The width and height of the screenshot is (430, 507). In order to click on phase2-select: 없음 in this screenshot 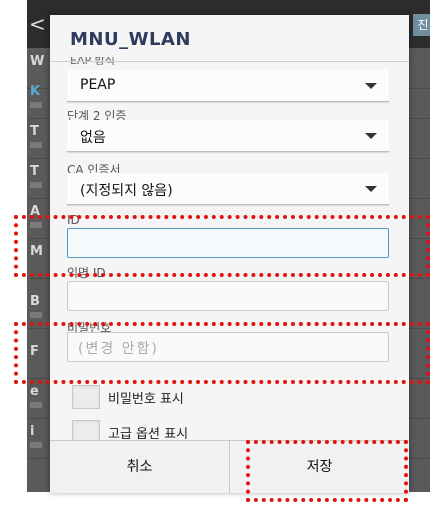, I will do `click(228, 136)`.